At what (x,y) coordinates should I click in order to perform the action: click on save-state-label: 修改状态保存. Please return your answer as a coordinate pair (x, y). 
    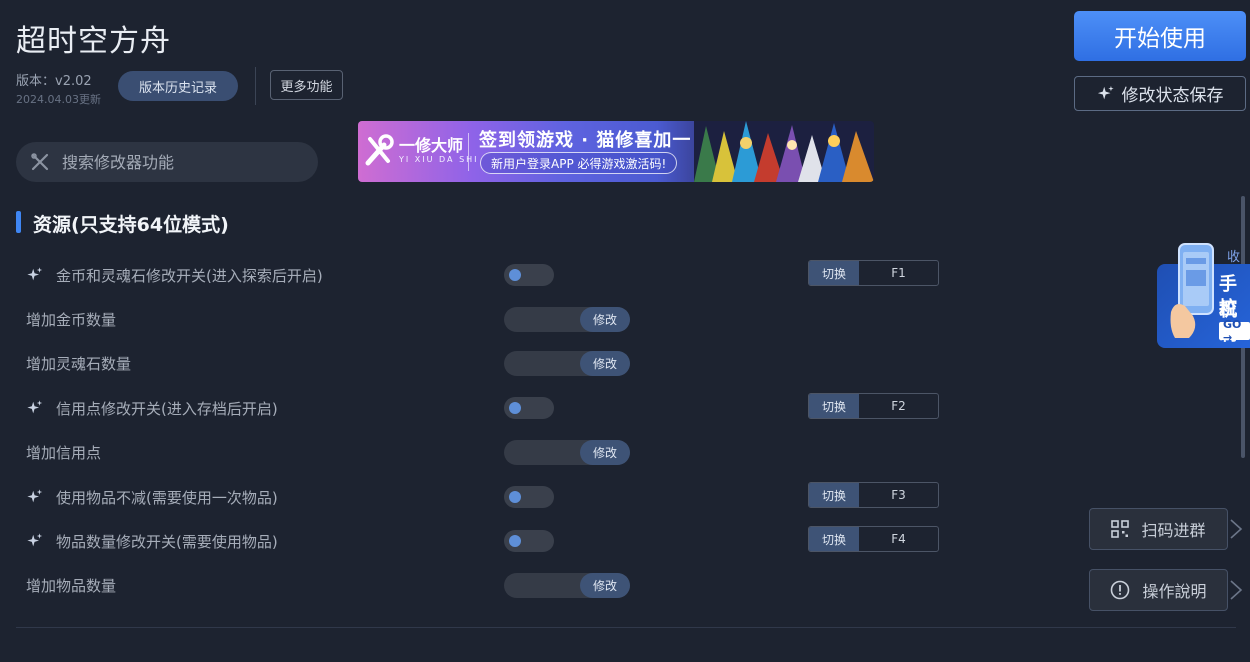
    Looking at the image, I should click on (1172, 96).